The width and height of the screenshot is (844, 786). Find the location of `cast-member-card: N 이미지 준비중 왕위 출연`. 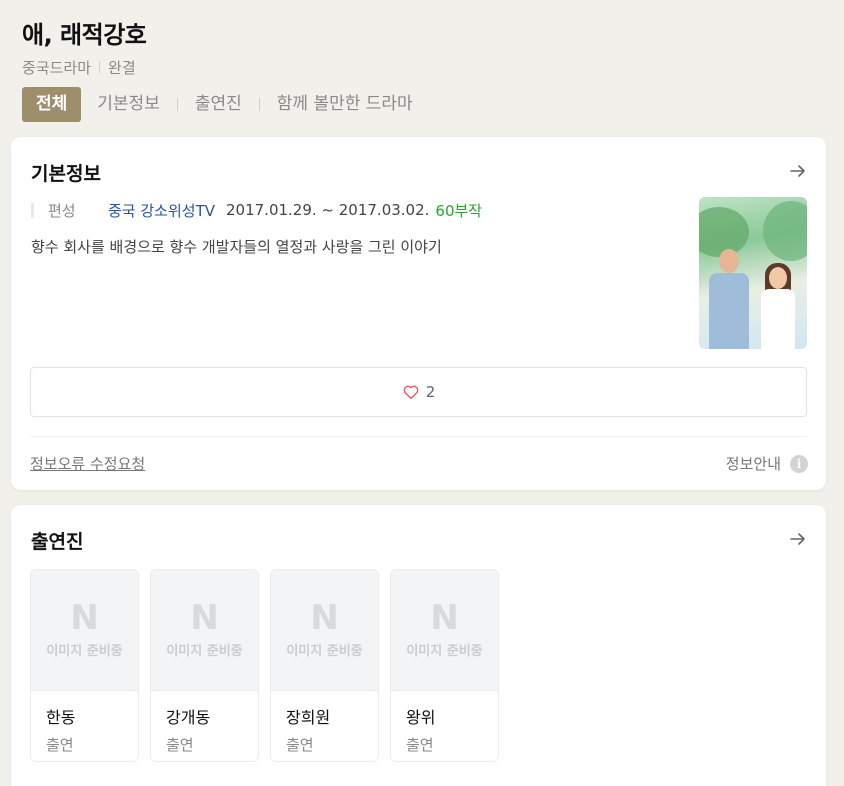

cast-member-card: N 이미지 준비중 왕위 출연 is located at coordinates (444, 665).